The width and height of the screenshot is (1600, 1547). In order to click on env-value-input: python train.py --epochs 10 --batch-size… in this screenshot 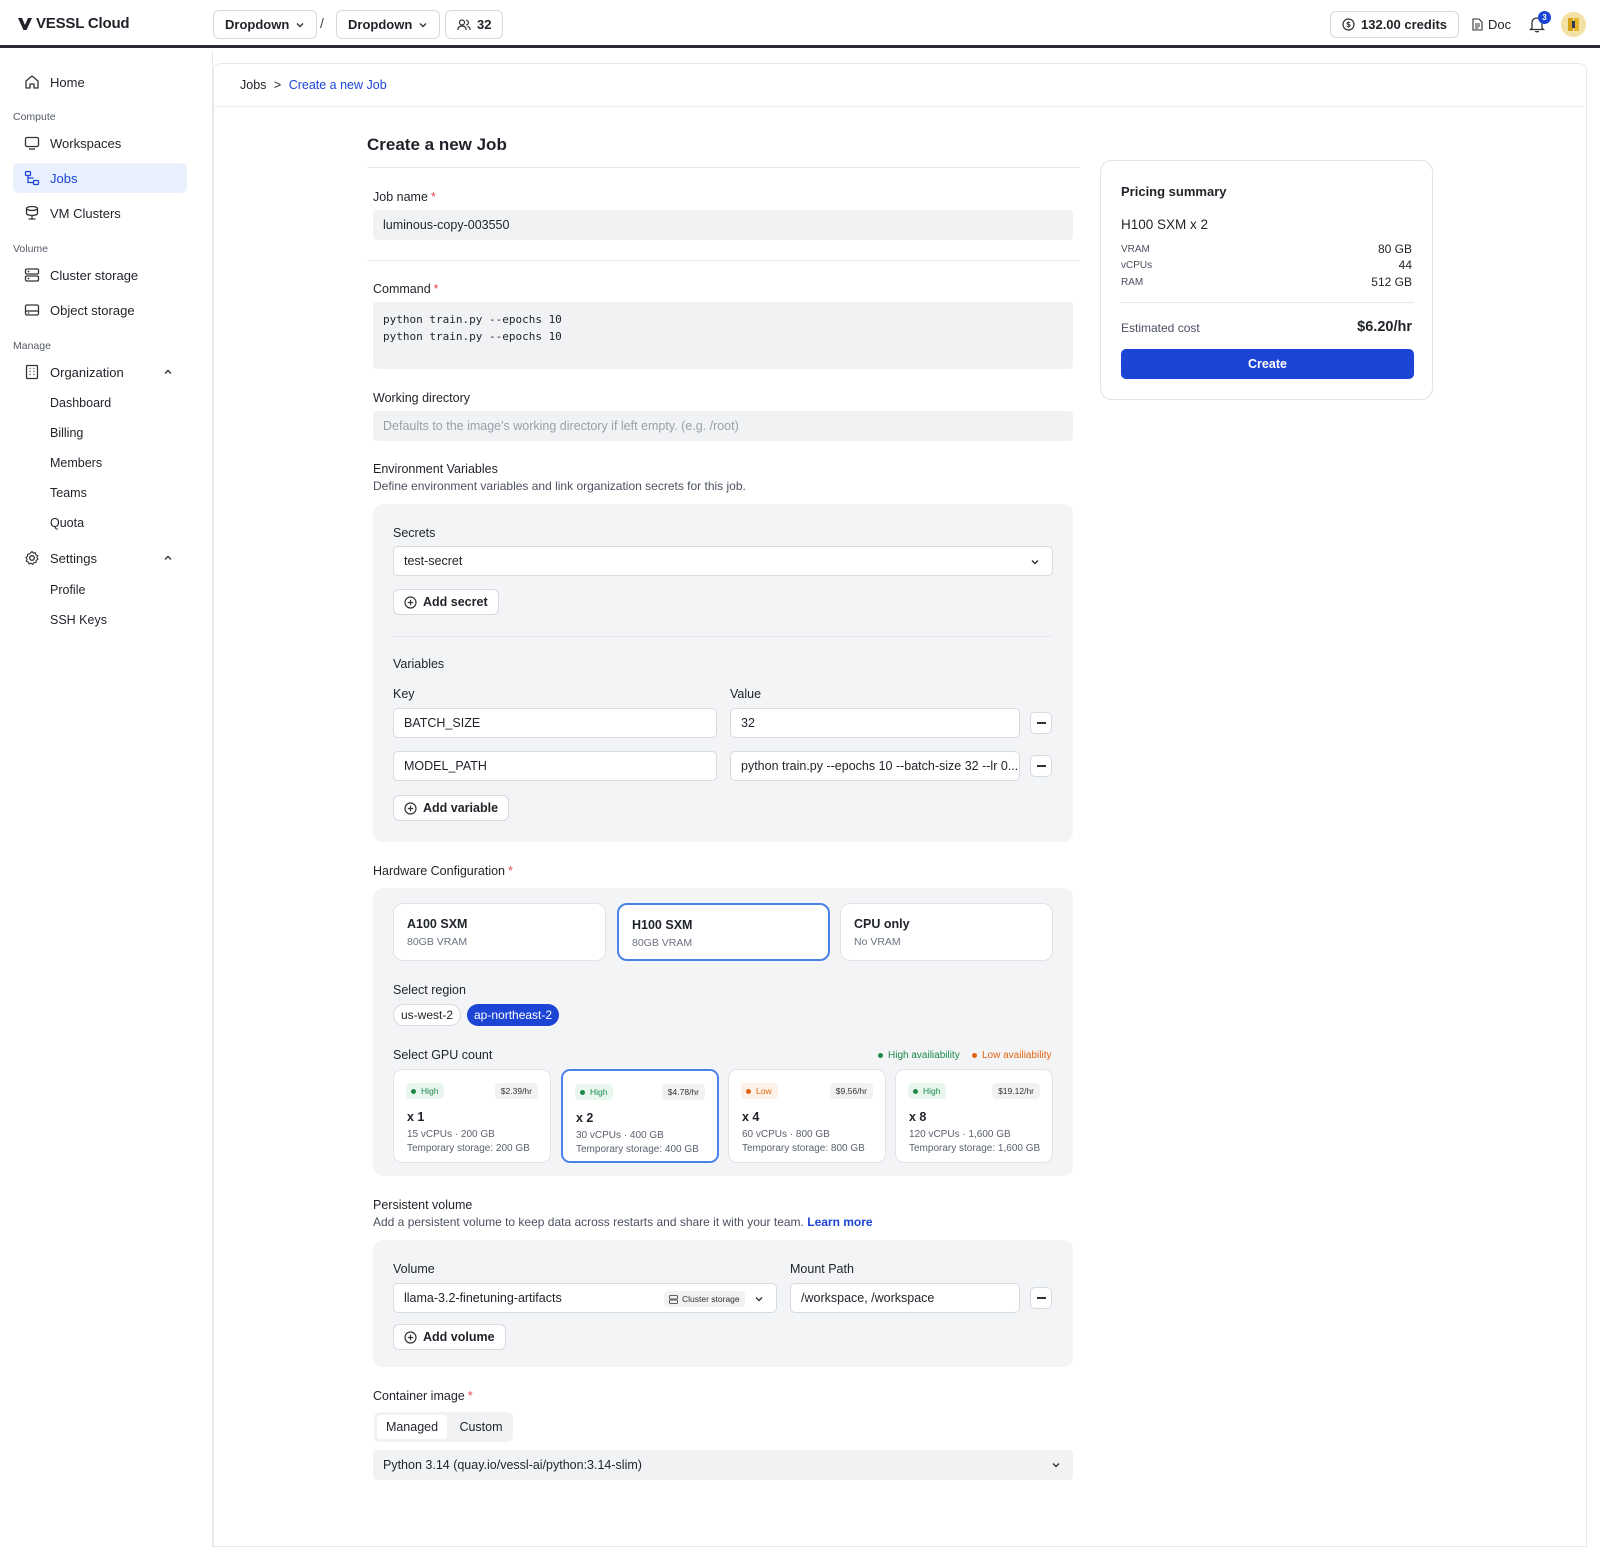, I will do `click(875, 766)`.